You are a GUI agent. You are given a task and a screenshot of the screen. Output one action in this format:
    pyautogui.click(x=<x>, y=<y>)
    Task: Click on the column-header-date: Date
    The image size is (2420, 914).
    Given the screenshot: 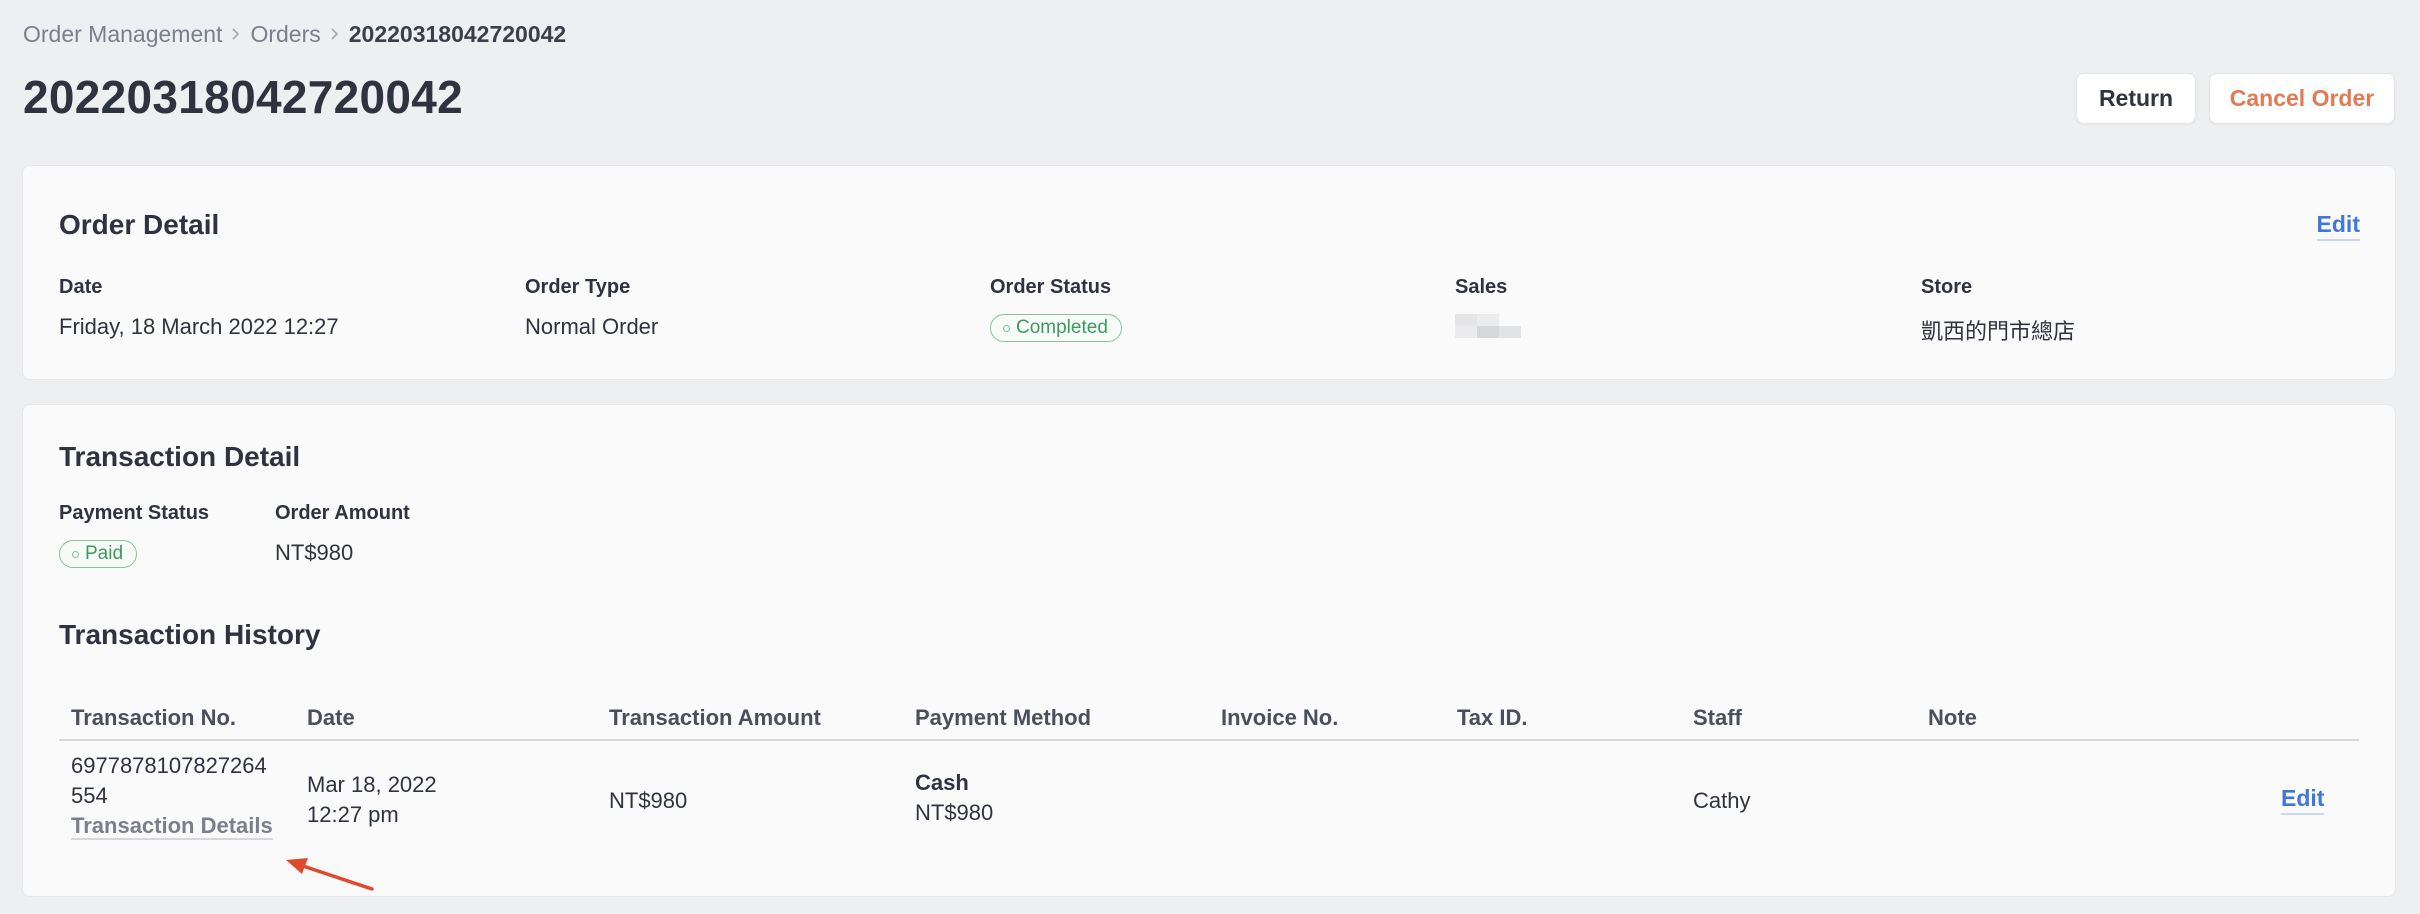 What is the action you would take?
    pyautogui.click(x=331, y=717)
    